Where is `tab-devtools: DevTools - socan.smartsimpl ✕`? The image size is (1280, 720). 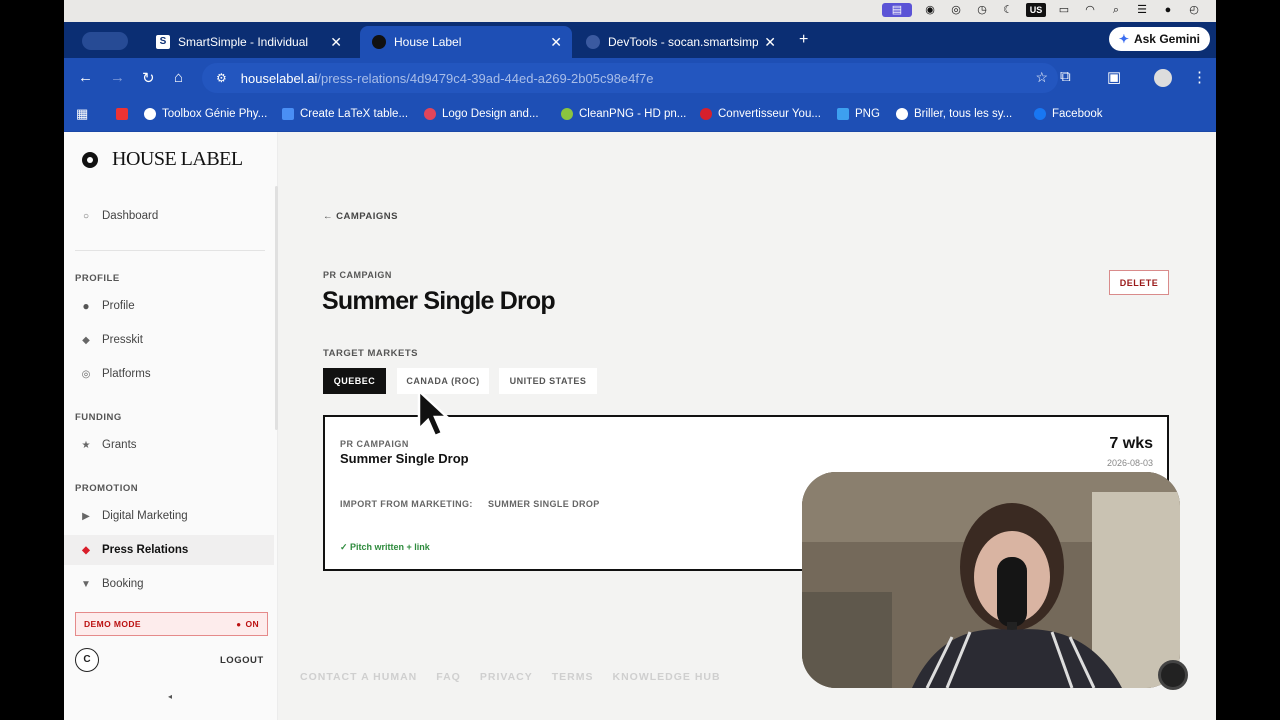 tab-devtools: DevTools - socan.smartsimpl ✕ is located at coordinates (680, 42).